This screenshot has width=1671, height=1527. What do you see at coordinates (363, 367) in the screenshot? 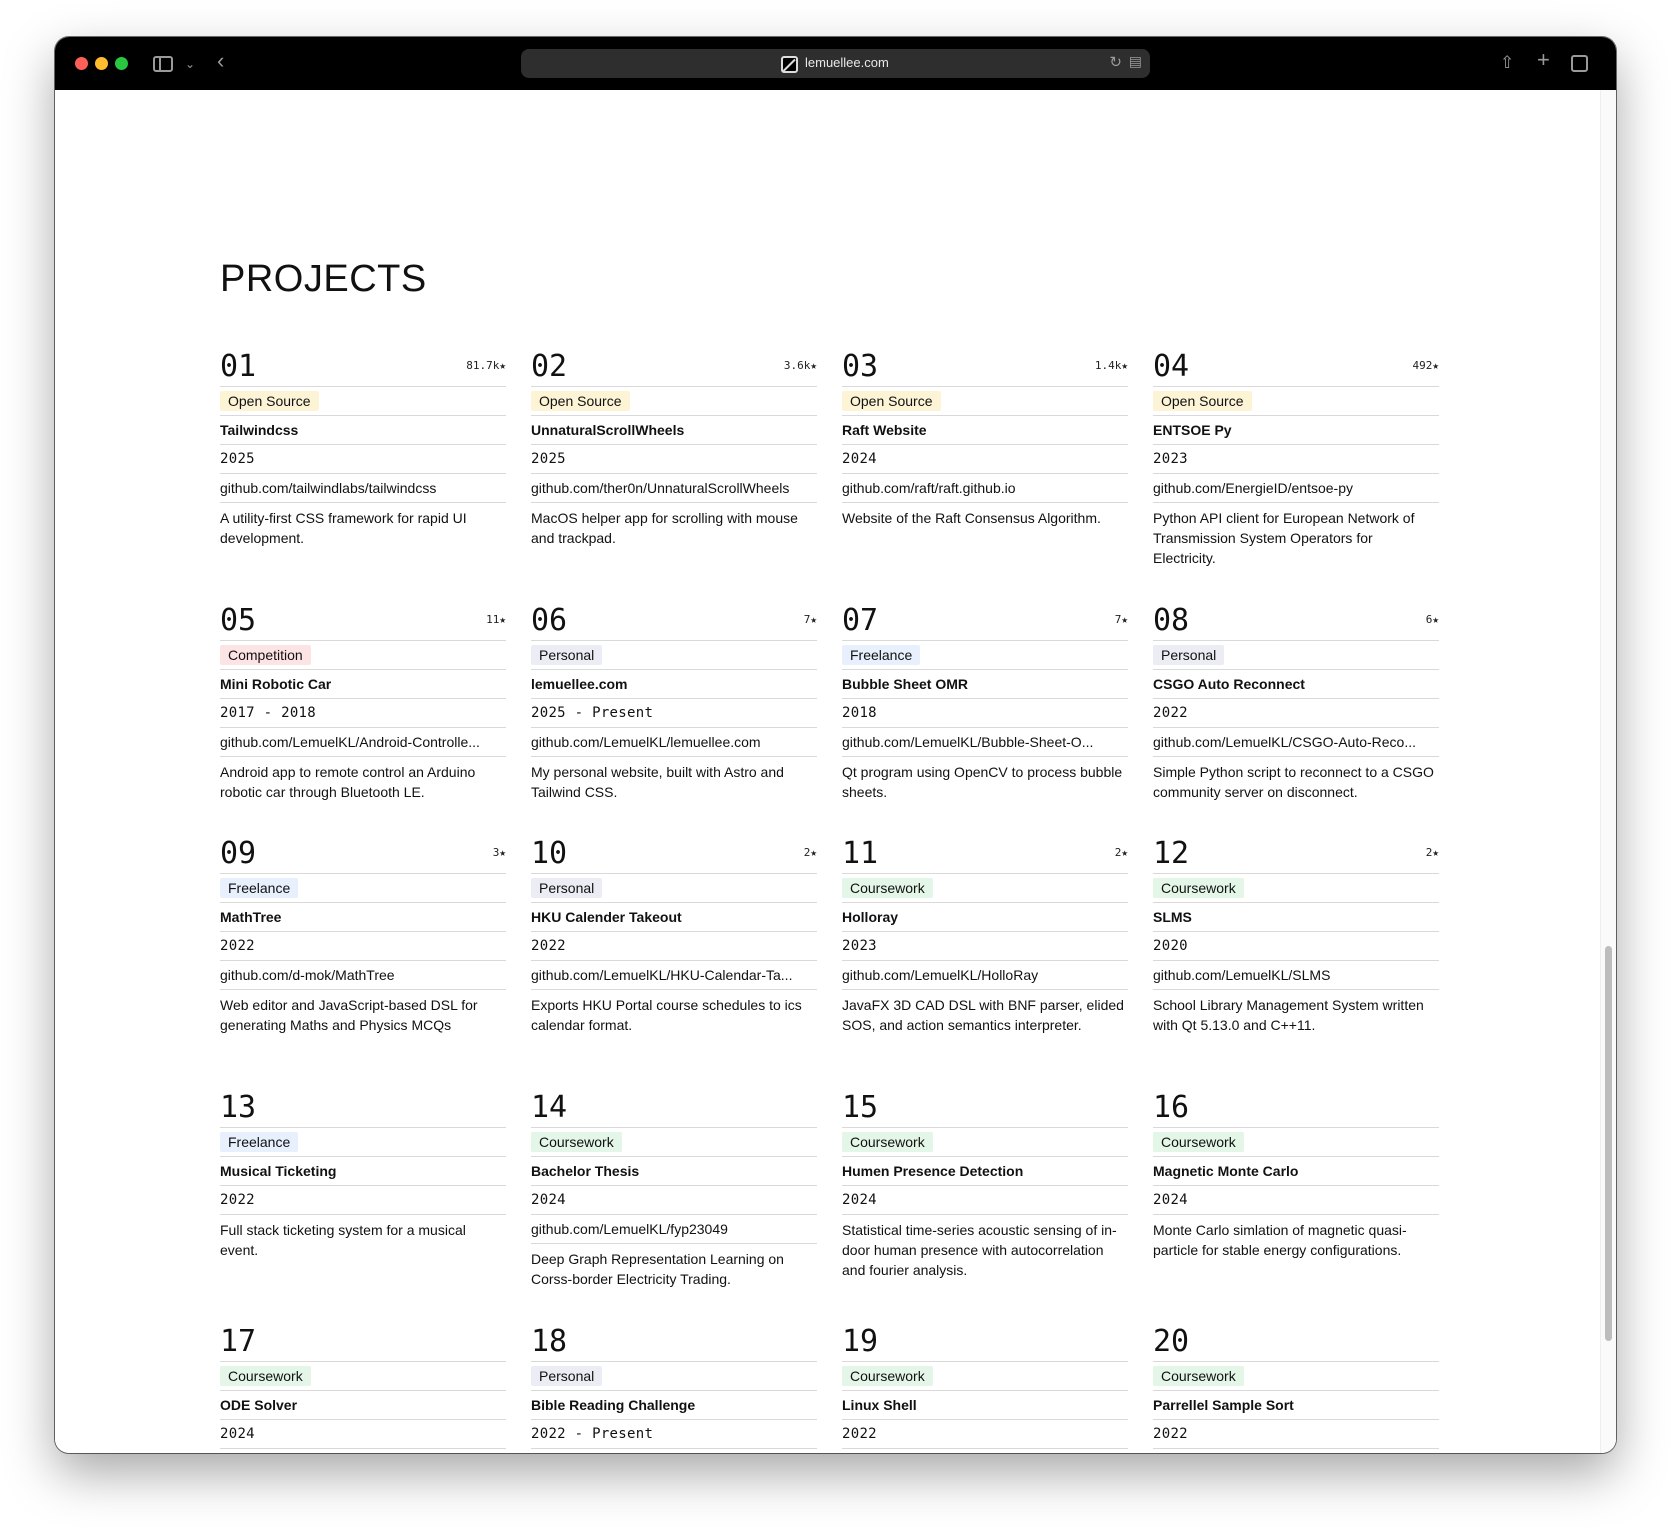
I see `card-header: 01 81.7k★` at bounding box center [363, 367].